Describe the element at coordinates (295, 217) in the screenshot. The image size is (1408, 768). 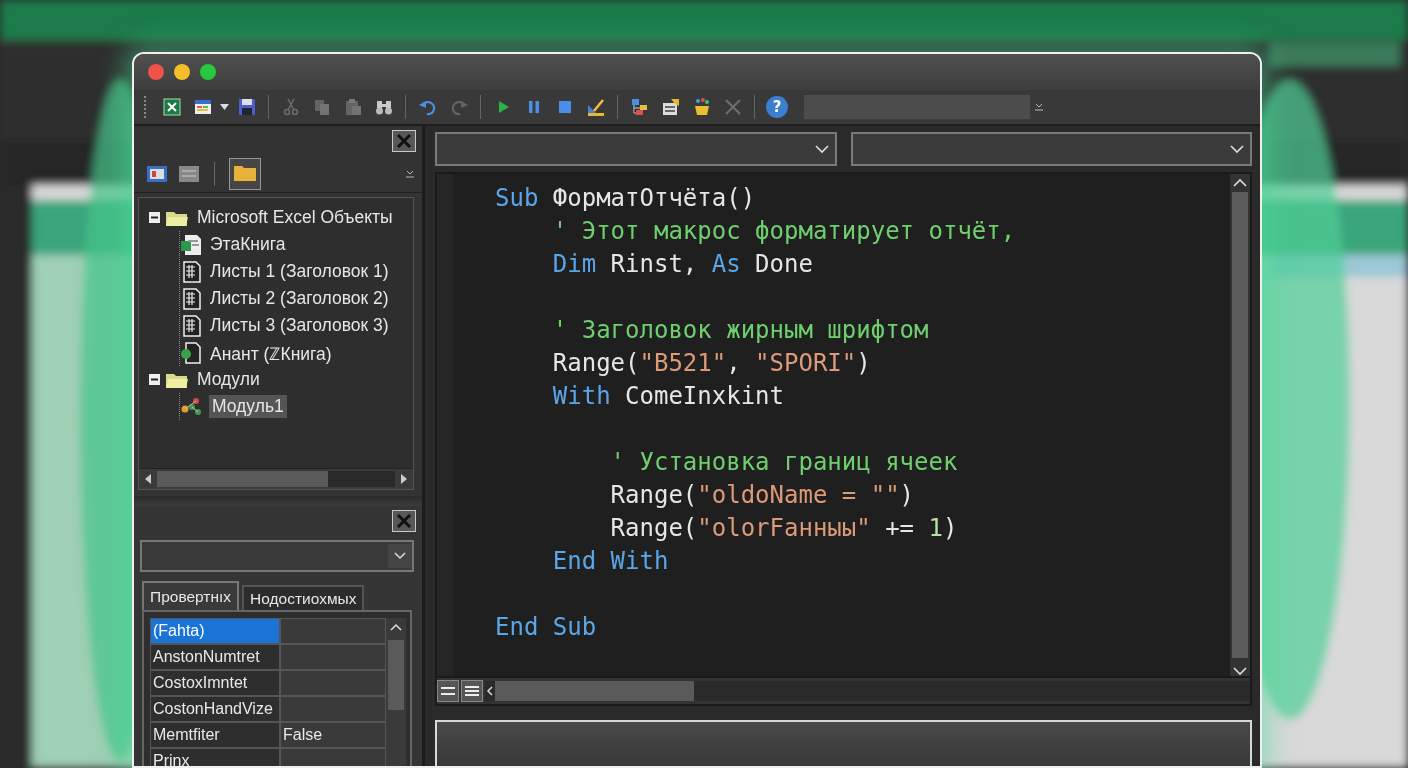
I see `tree-item: Microsoft Excel Объекты` at that location.